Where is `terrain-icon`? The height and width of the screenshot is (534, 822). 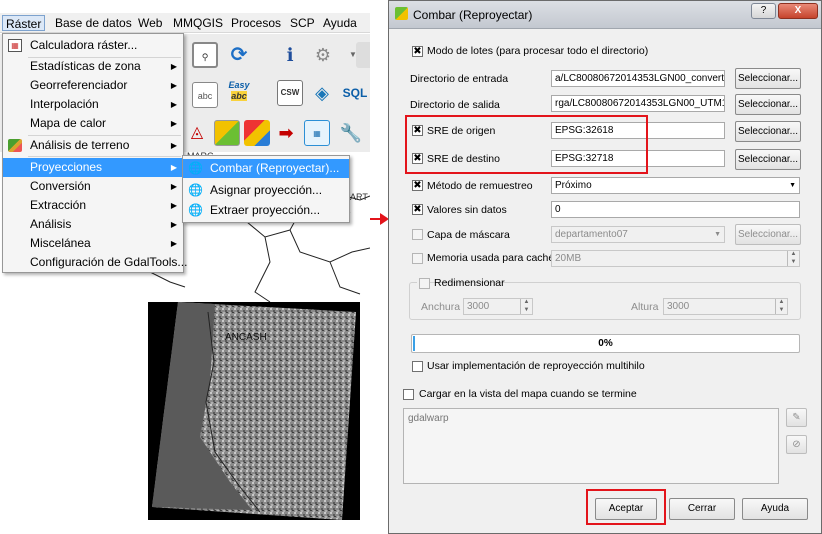
terrain-icon is located at coordinates (15, 145).